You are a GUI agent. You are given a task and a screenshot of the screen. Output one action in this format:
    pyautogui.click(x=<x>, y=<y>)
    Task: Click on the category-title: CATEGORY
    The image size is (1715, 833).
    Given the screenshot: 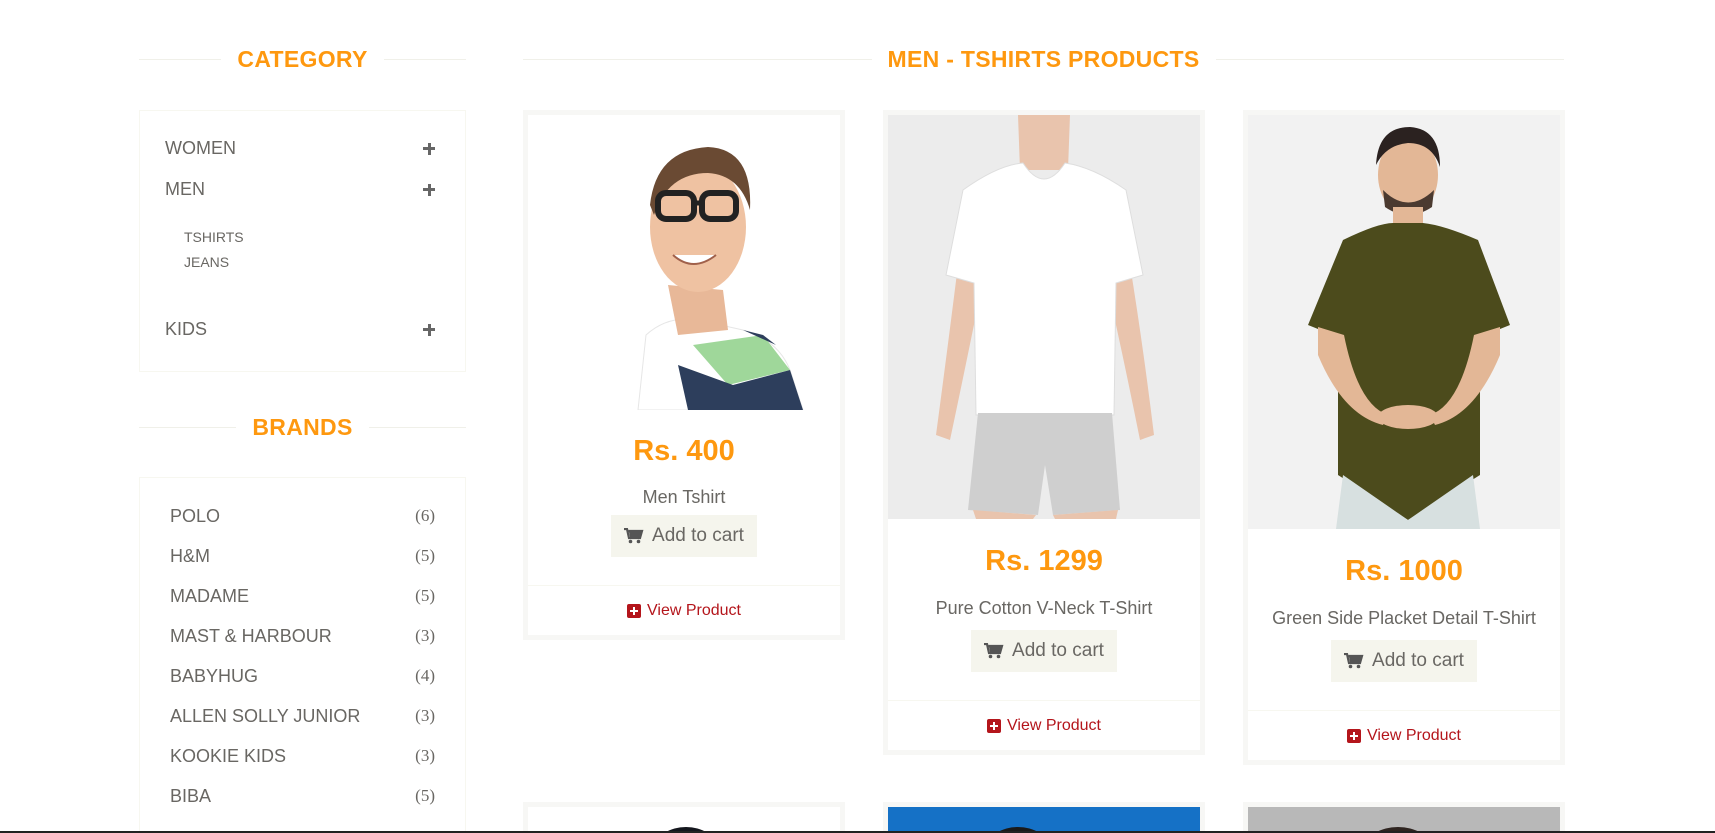 What is the action you would take?
    pyautogui.click(x=302, y=59)
    